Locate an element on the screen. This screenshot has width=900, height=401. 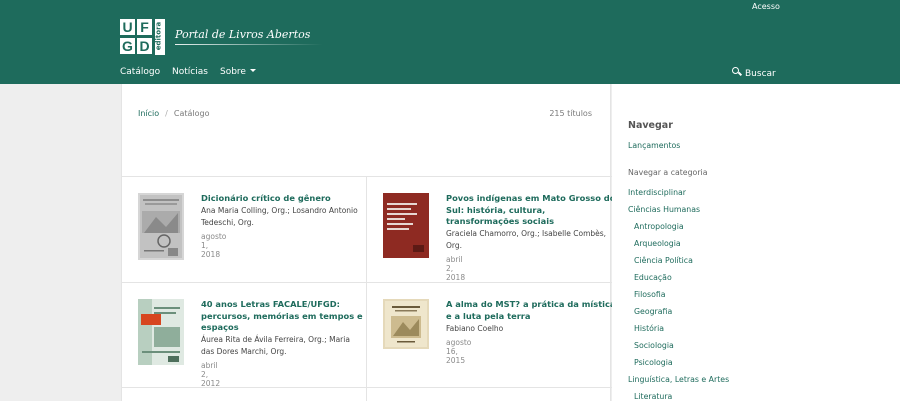
book-title-line: percursos, memórias em tempos e is located at coordinates (282, 315).